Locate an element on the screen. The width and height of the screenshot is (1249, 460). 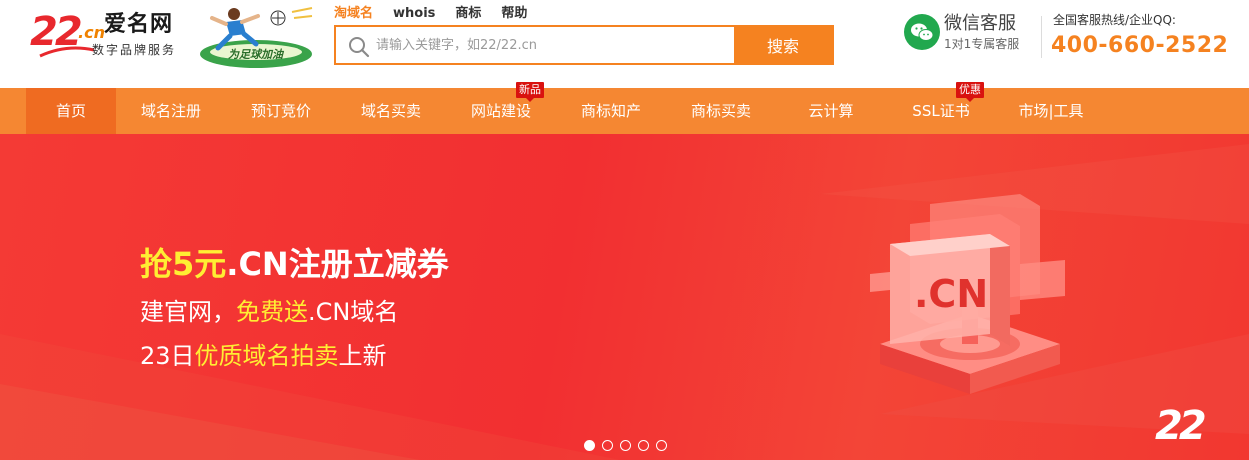
banner-subline-1-highlight: 免费送 is located at coordinates (272, 312).